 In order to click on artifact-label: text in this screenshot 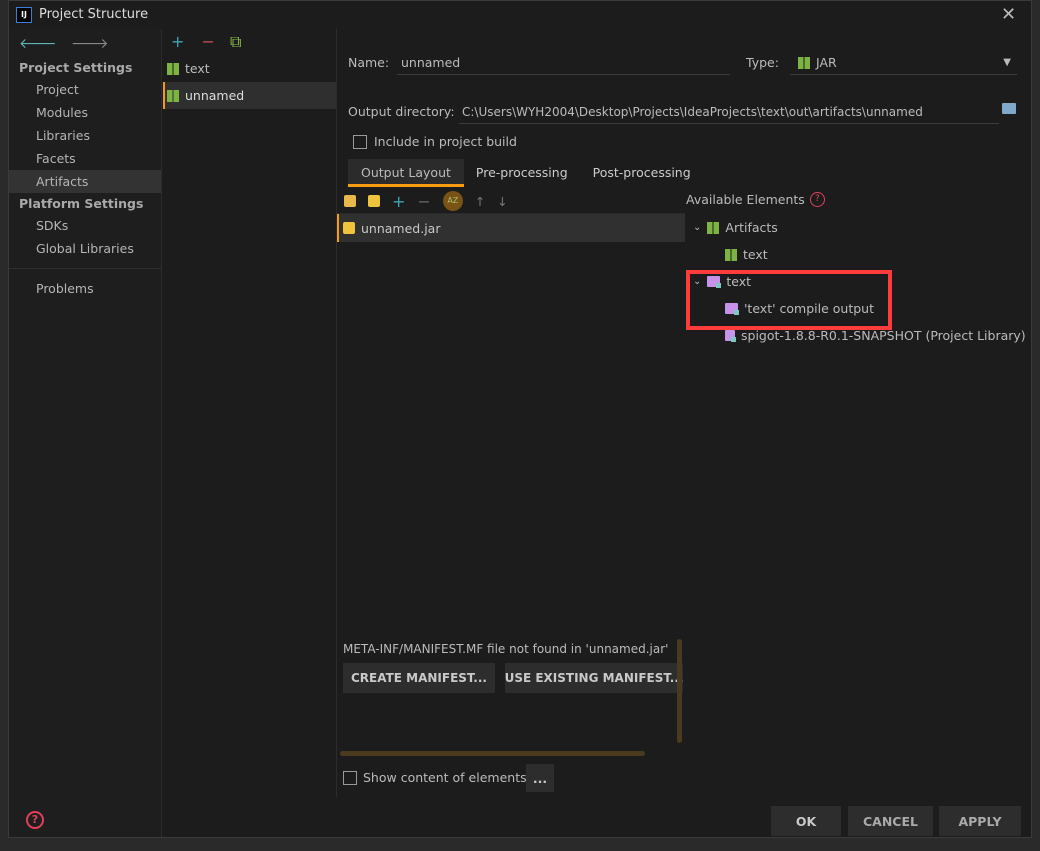, I will do `click(197, 68)`.